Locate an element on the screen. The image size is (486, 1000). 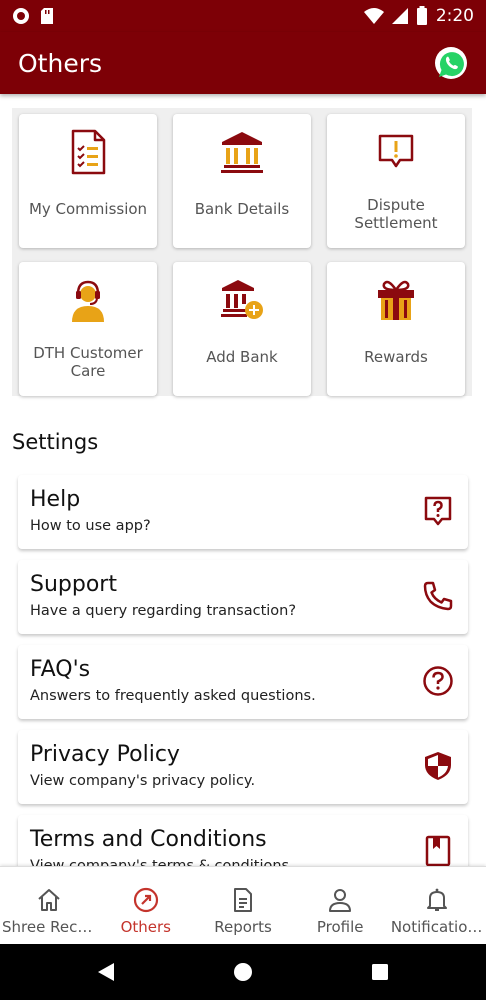
settings-item-title: Help is located at coordinates (55, 499).